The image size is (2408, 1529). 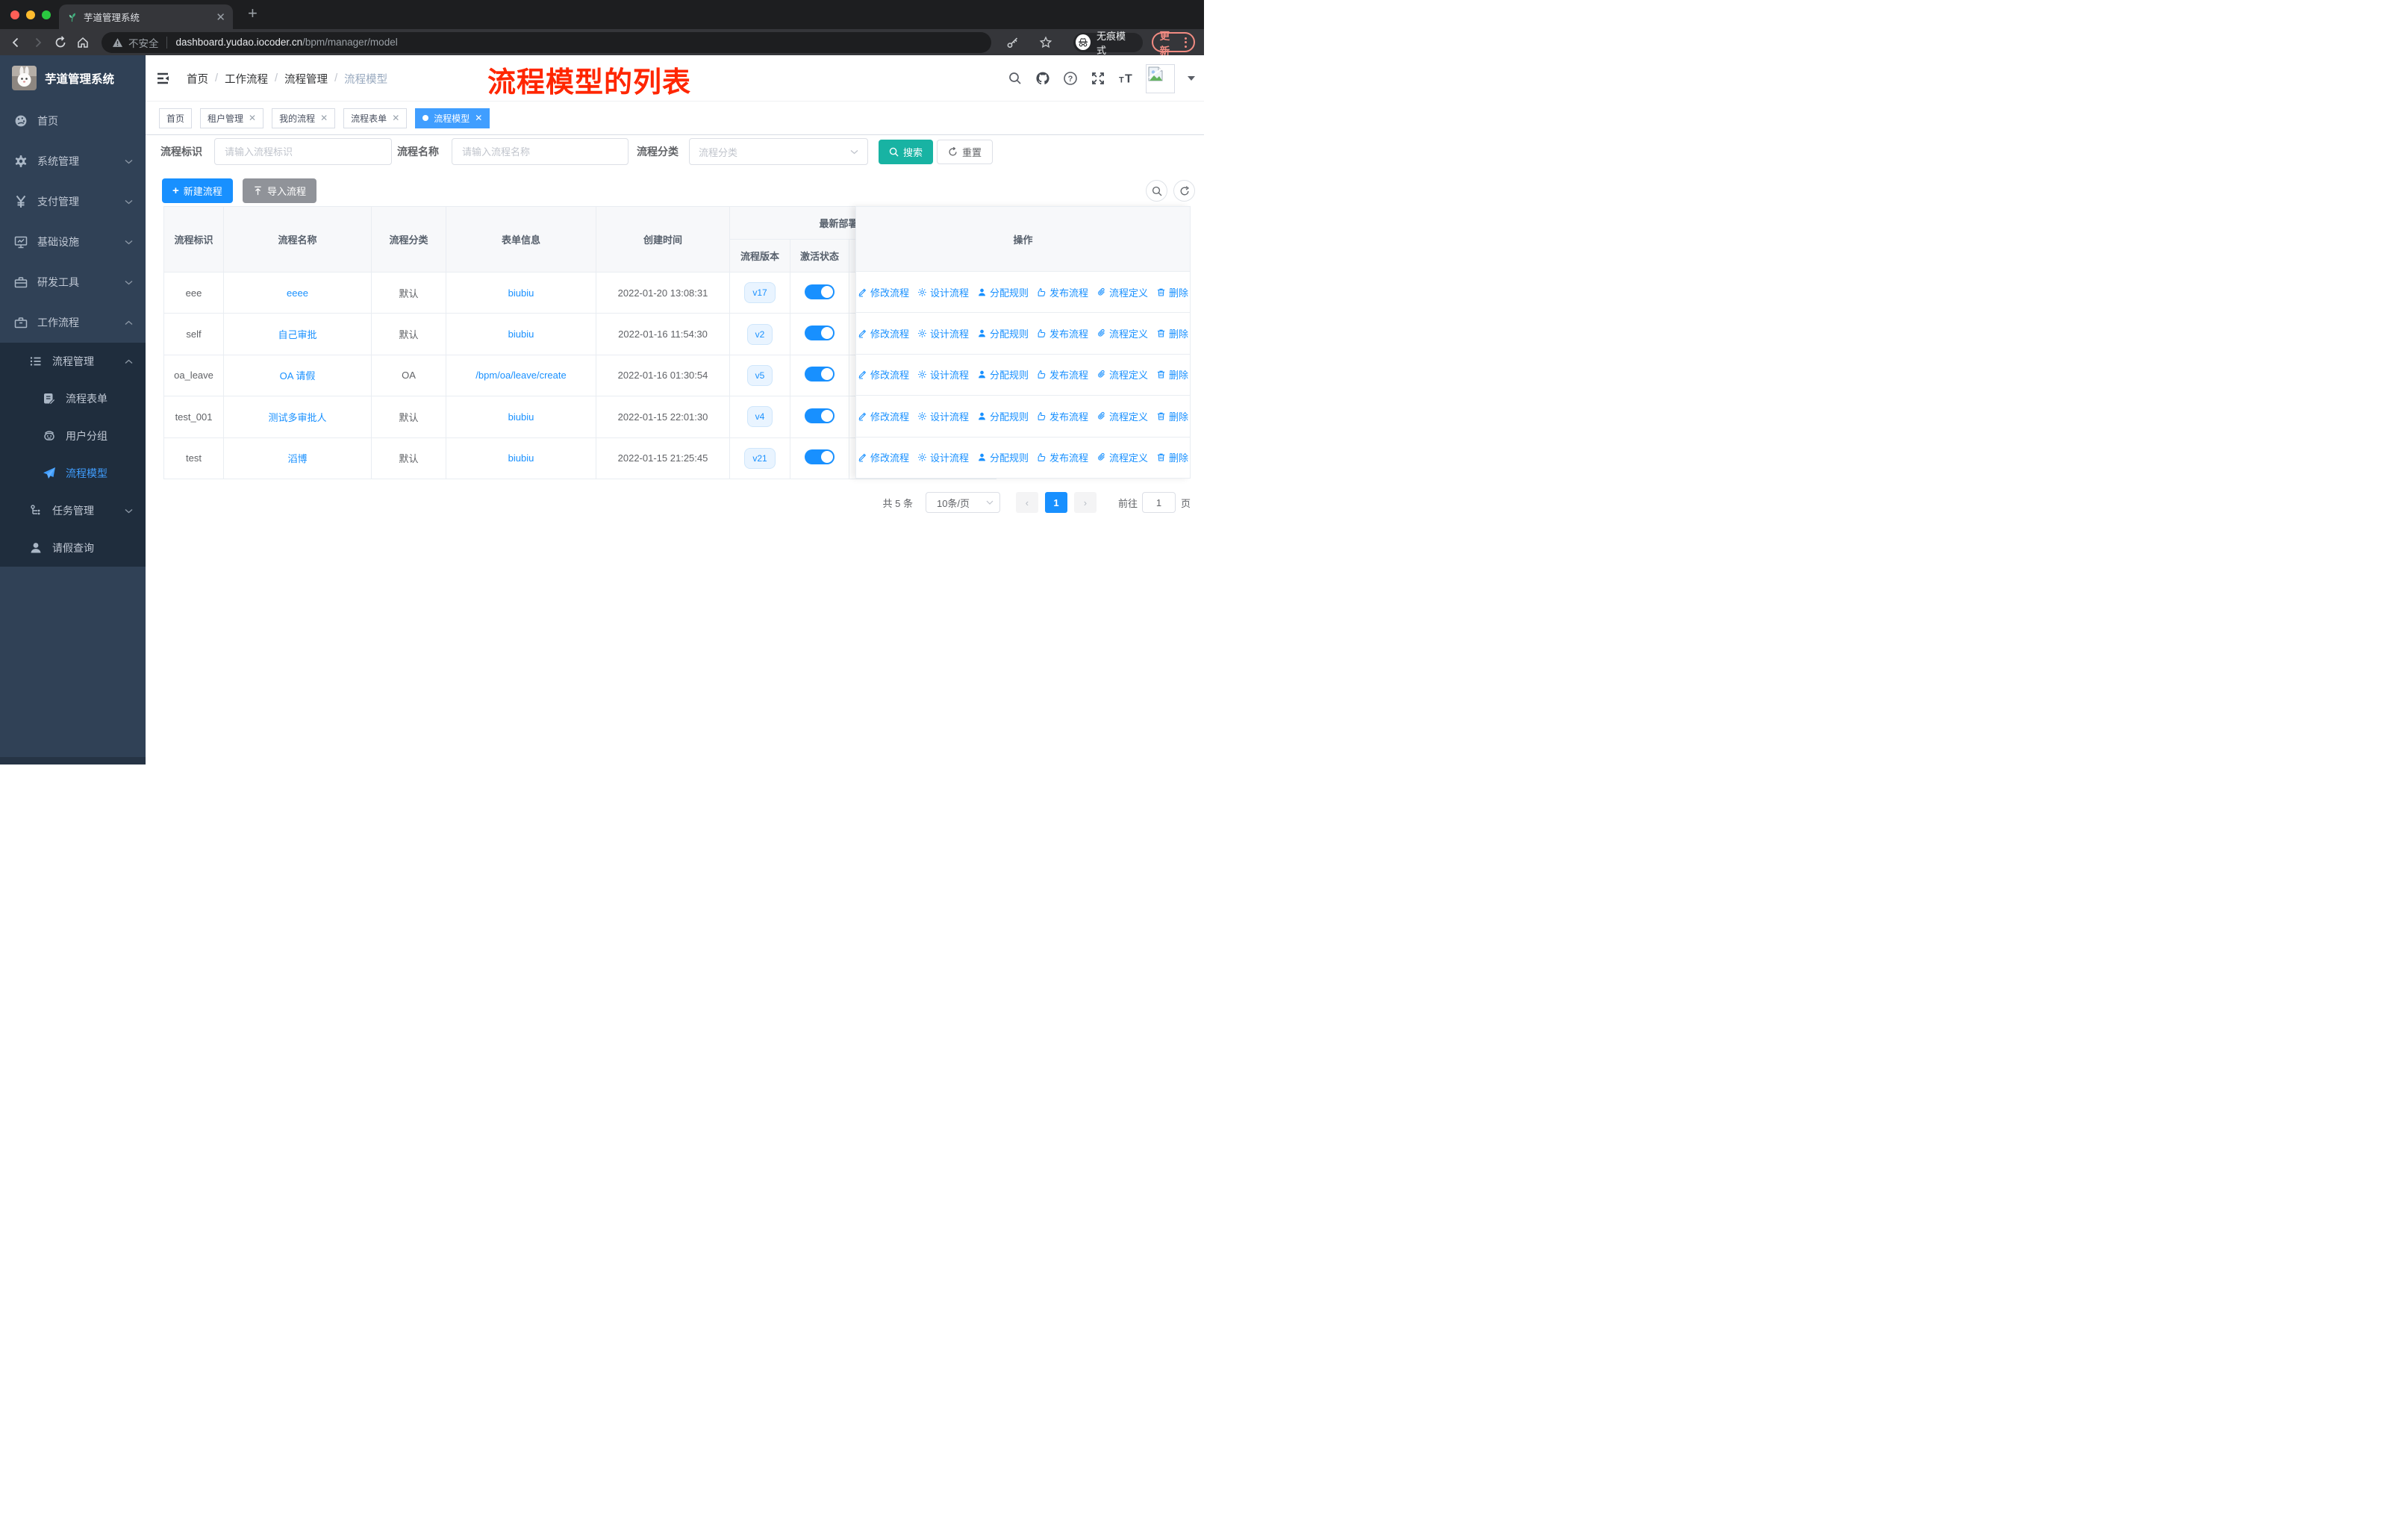 What do you see at coordinates (452, 118) in the screenshot?
I see `tag-process-model: 流程模型 ✕` at bounding box center [452, 118].